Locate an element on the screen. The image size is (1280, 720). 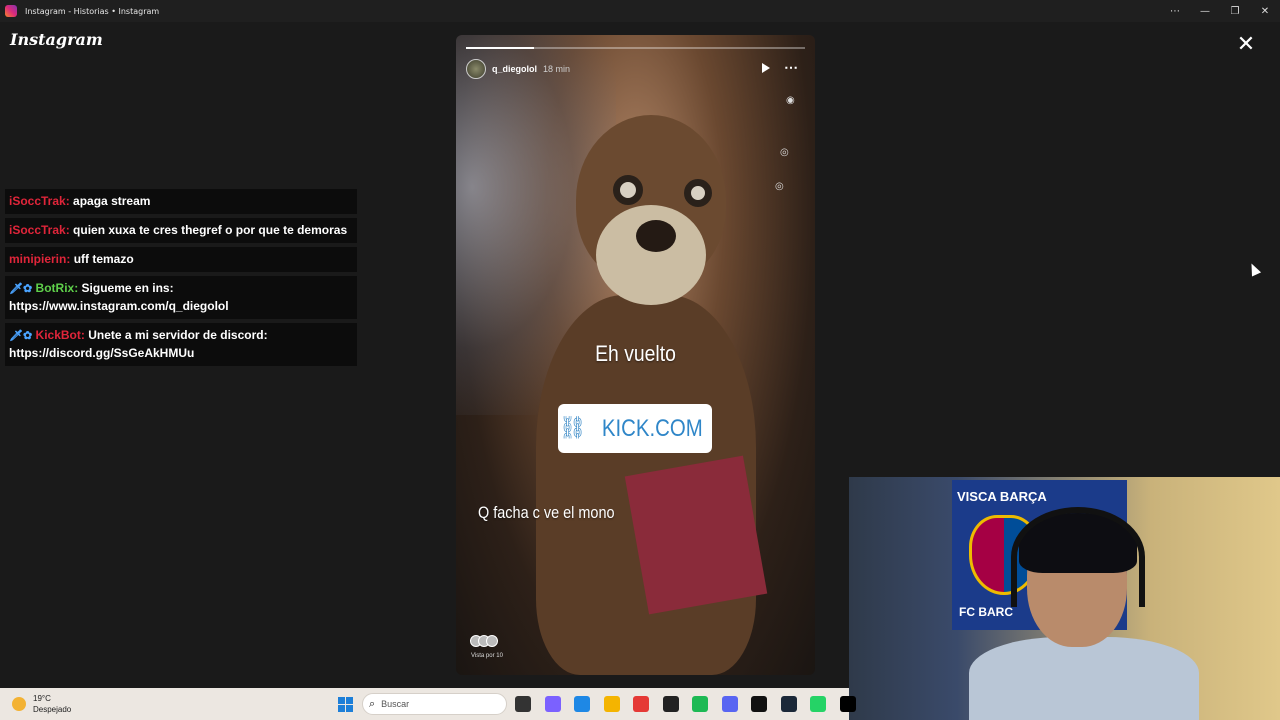
link-sticker: ⛓ KICK.COM is located at coordinates (635, 428).